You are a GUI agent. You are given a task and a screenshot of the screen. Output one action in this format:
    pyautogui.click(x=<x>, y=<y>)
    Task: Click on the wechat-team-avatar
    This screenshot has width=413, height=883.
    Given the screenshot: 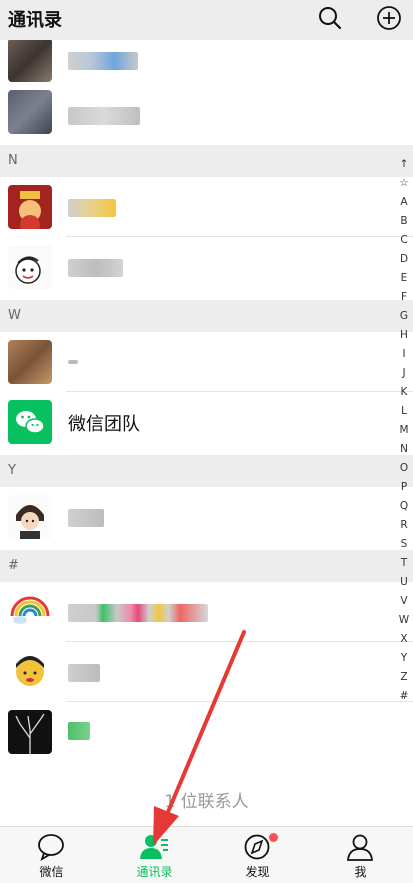 What is the action you would take?
    pyautogui.click(x=30, y=422)
    